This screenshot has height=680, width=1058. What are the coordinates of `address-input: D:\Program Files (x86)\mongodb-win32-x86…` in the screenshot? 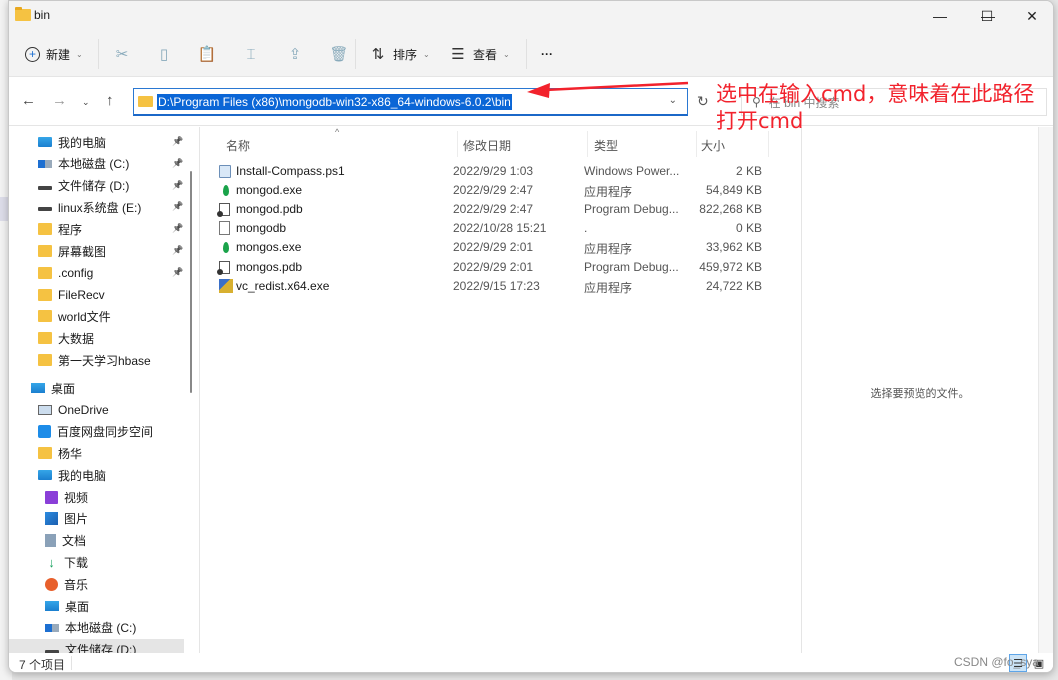 It's located at (410, 102).